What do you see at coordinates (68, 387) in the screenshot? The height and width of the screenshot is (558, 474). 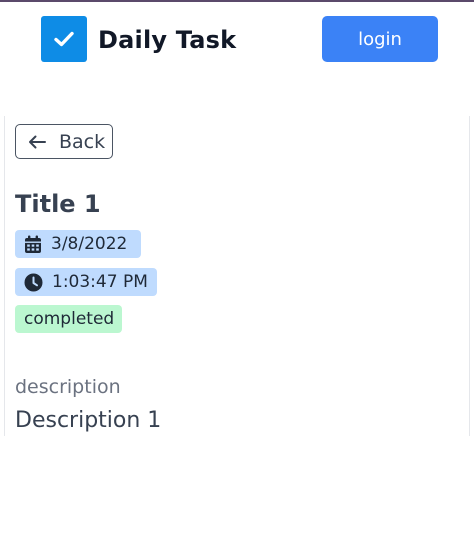 I see `description-label: description` at bounding box center [68, 387].